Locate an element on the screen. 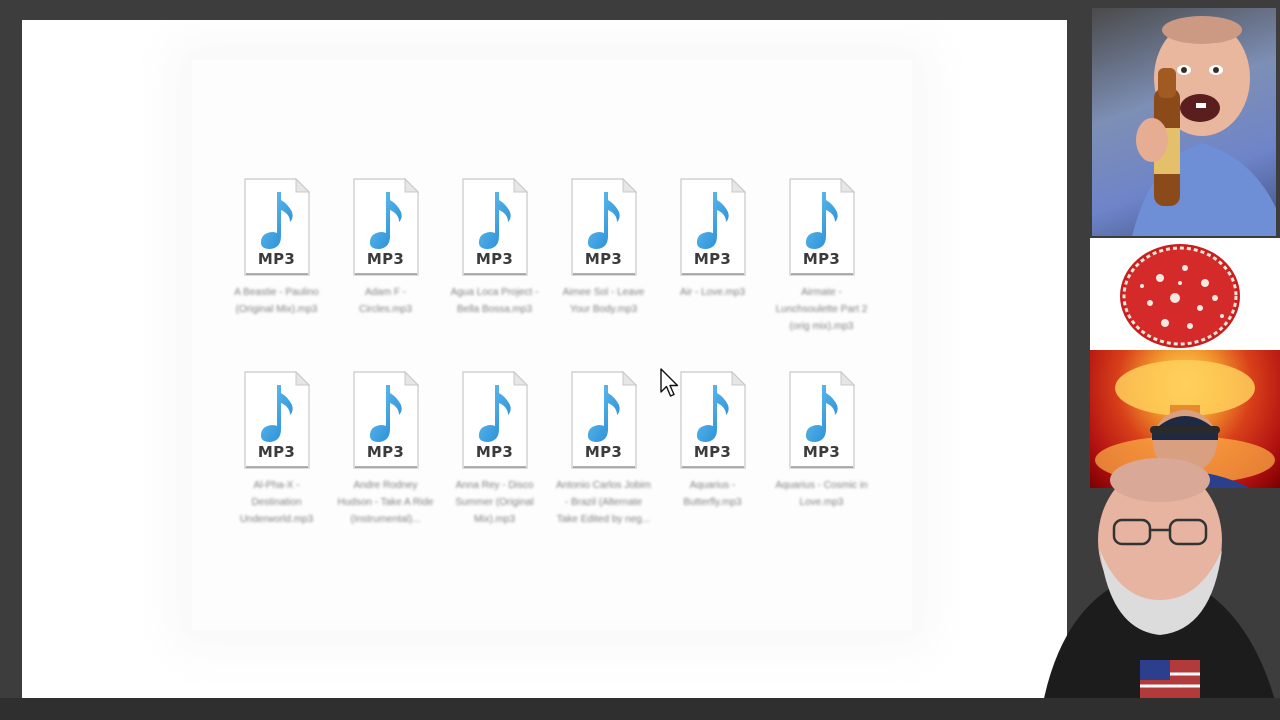 This screenshot has height=720, width=1280. pizza-overlay is located at coordinates (1185, 294).